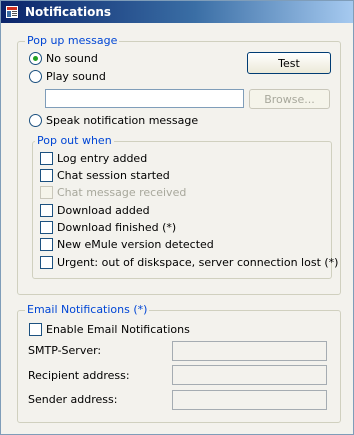  What do you see at coordinates (72, 40) in the screenshot?
I see `popup-message-group-label: Pop up message` at bounding box center [72, 40].